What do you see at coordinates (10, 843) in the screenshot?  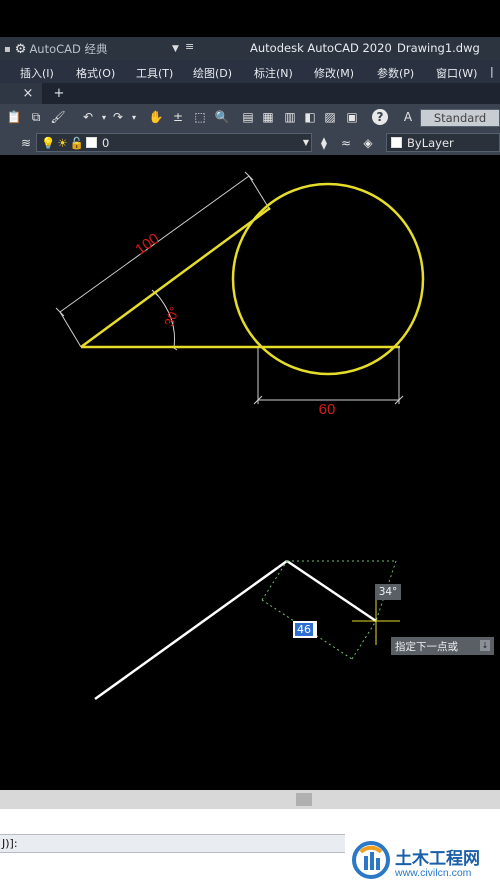 I see `command-line-text: J)]:` at bounding box center [10, 843].